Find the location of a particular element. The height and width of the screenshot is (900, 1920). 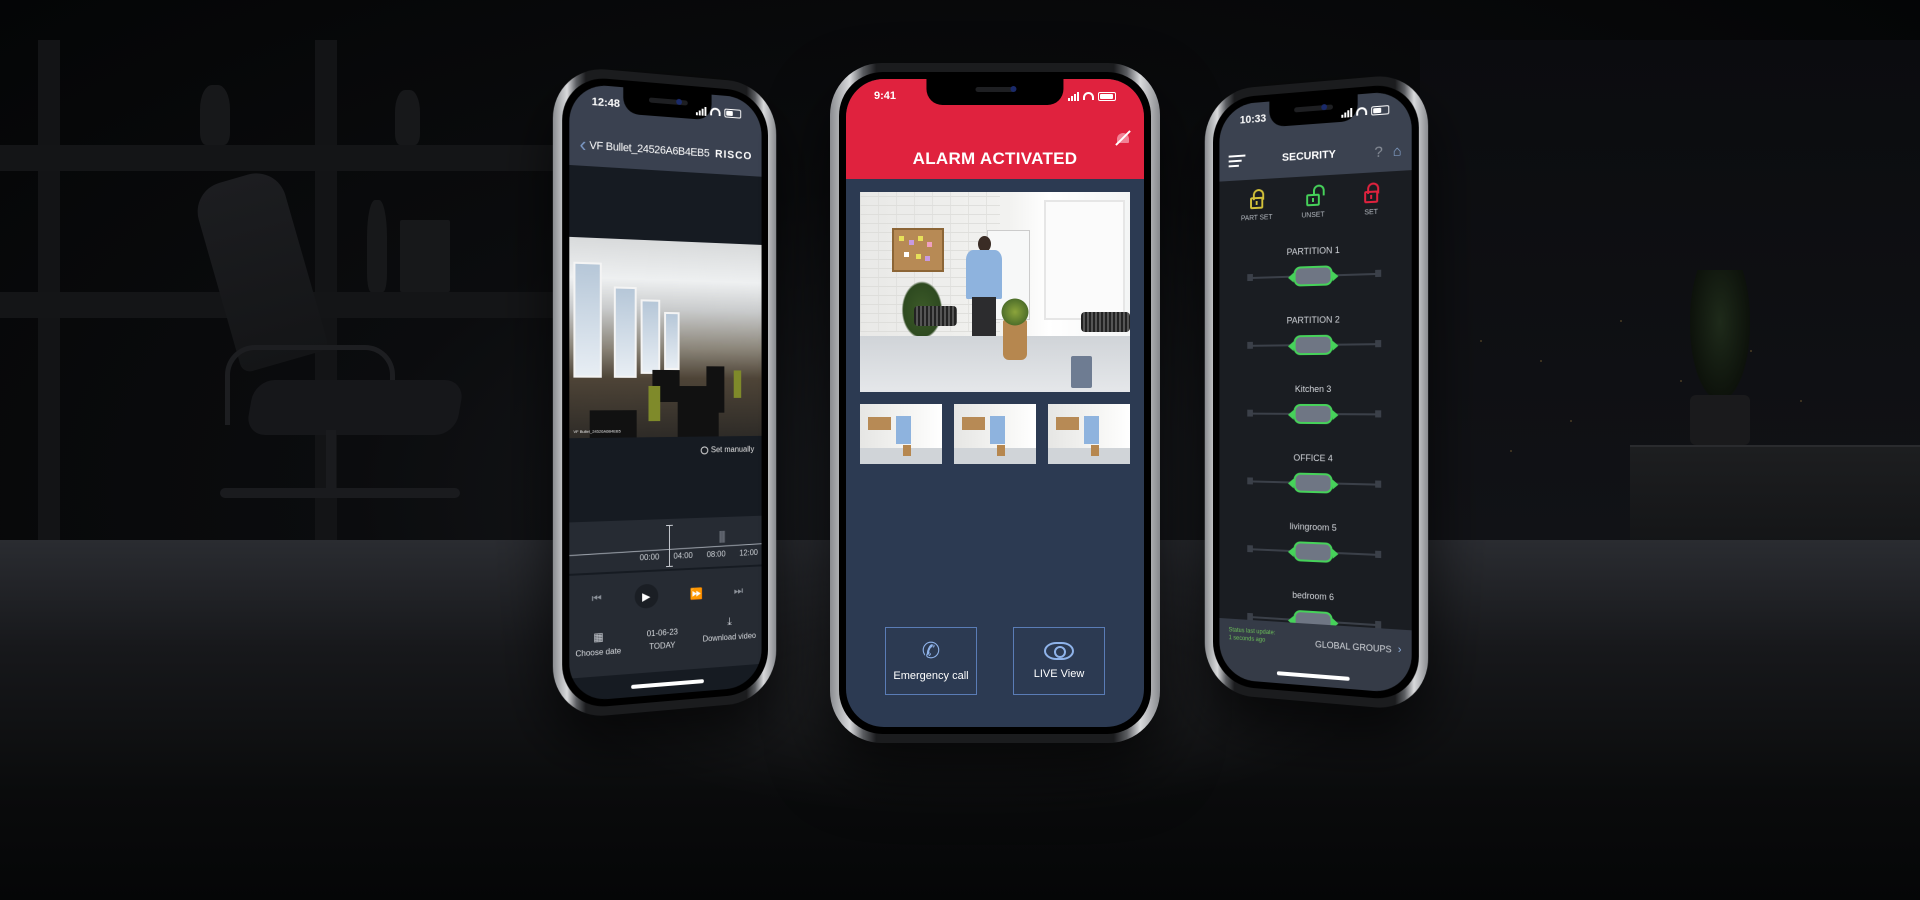

download-video-button: ⤓ Download video is located at coordinates (729, 631).